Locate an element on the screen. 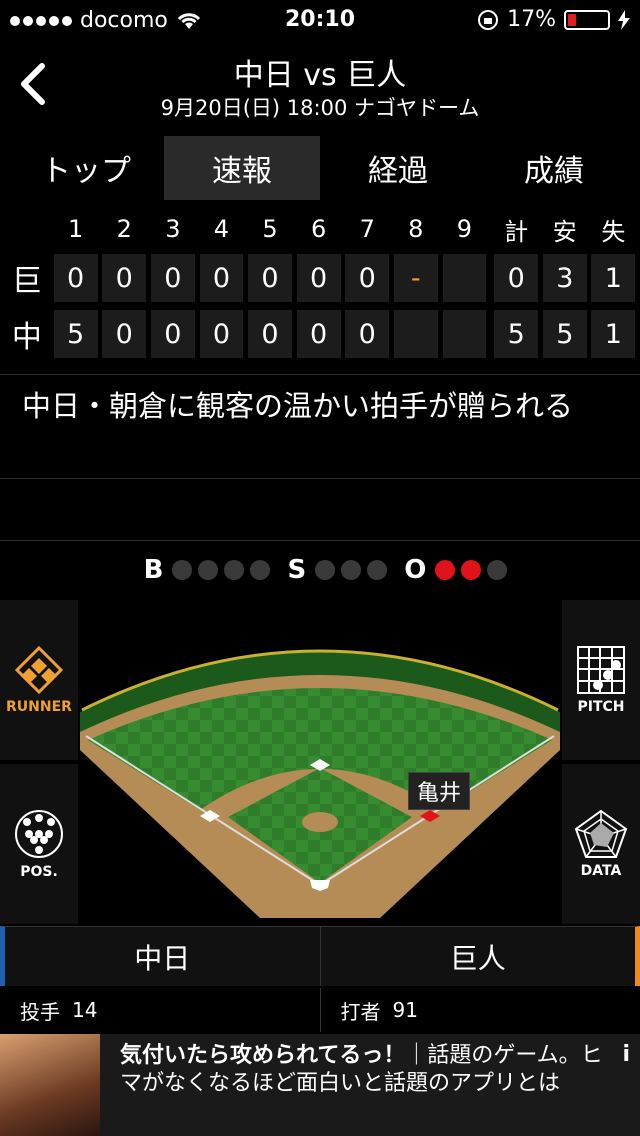 This screenshot has height=1136, width=640. radar-chart-icon is located at coordinates (601, 833).